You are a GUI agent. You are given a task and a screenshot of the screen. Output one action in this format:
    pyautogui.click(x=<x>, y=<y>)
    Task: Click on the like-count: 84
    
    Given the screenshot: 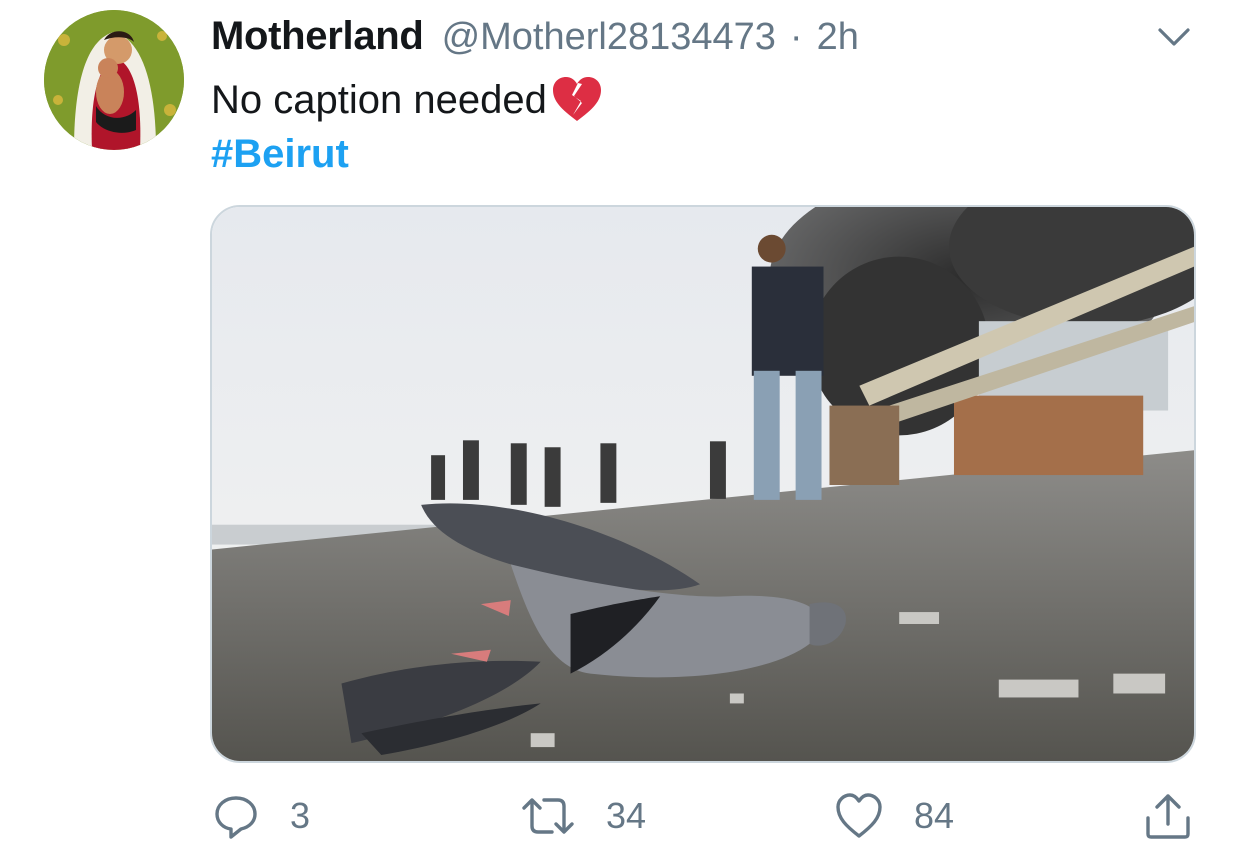 What is the action you would take?
    pyautogui.click(x=934, y=815)
    